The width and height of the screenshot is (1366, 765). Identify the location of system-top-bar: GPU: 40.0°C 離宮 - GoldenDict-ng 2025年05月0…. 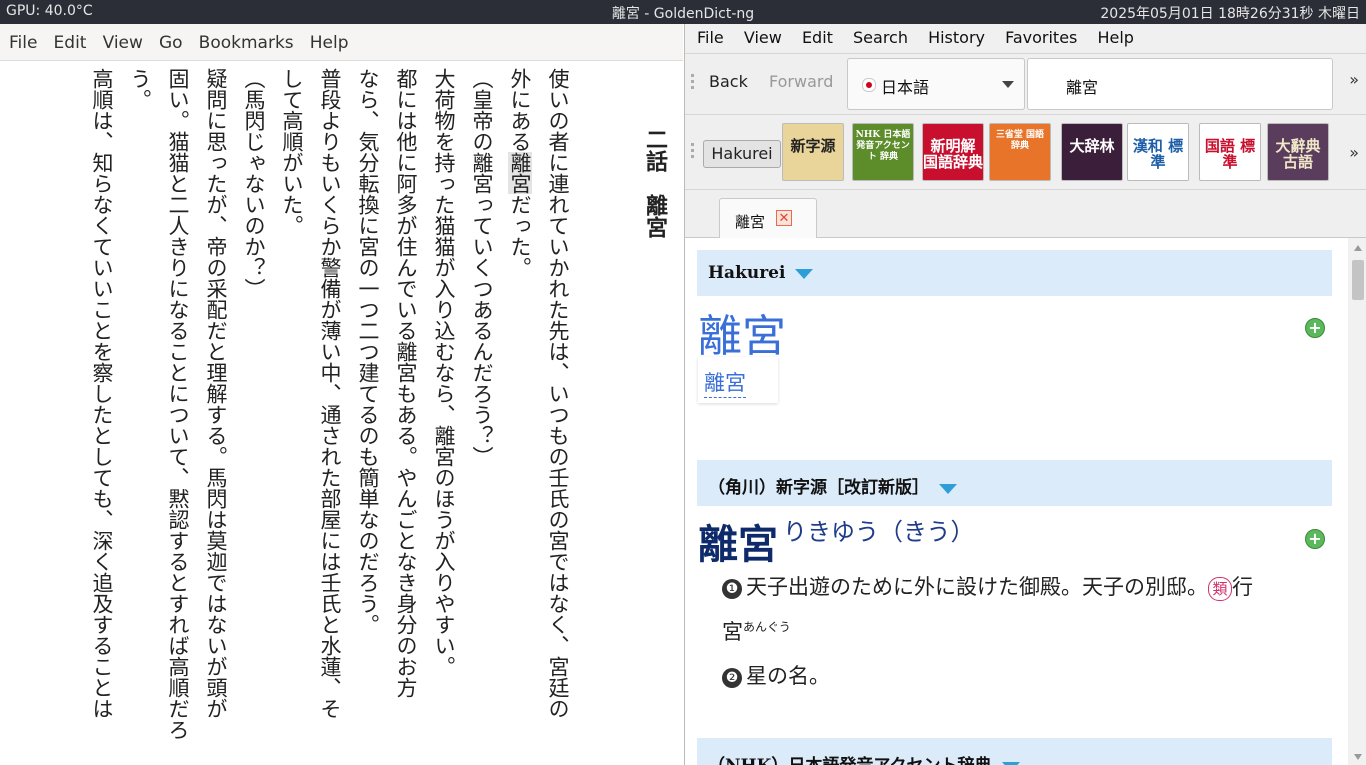
(683, 12).